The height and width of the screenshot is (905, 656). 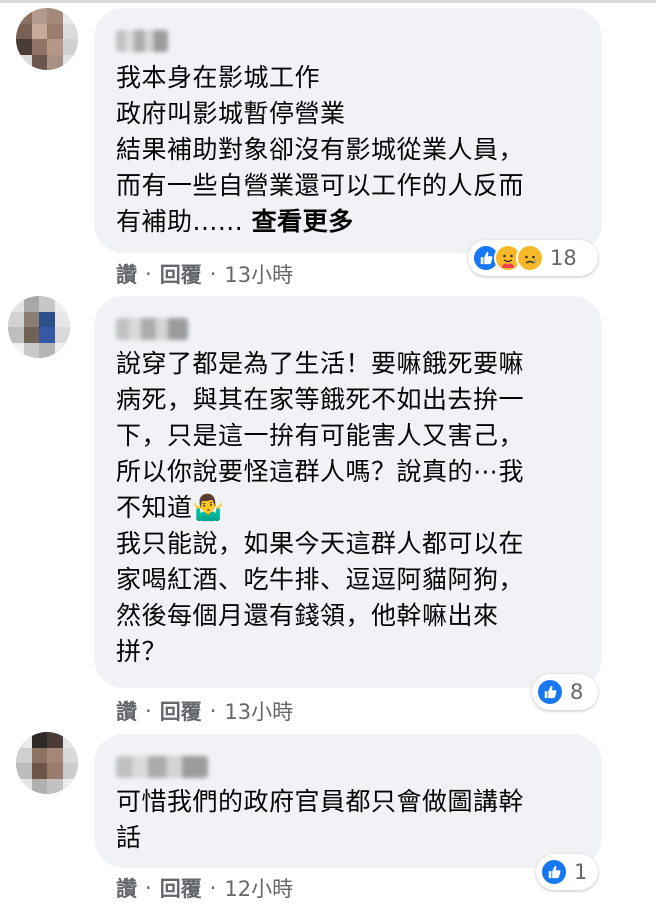 What do you see at coordinates (231, 113) in the screenshot?
I see `comment-line: 政府叫影城暫停營業` at bounding box center [231, 113].